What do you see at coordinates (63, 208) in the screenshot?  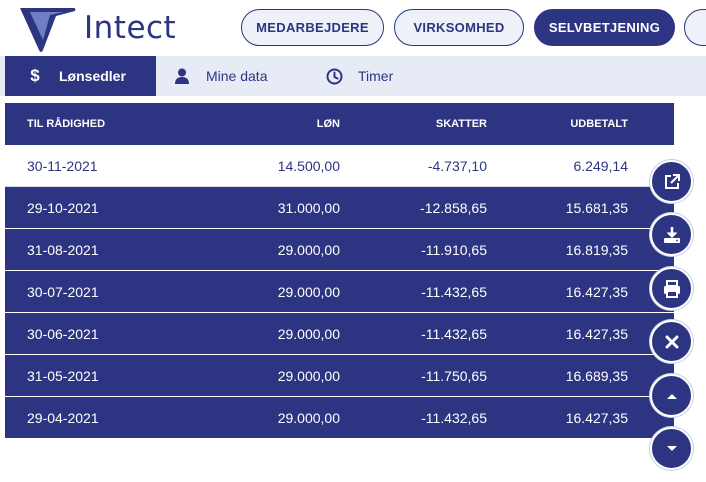 I see `cell-date: 29-10-2021` at bounding box center [63, 208].